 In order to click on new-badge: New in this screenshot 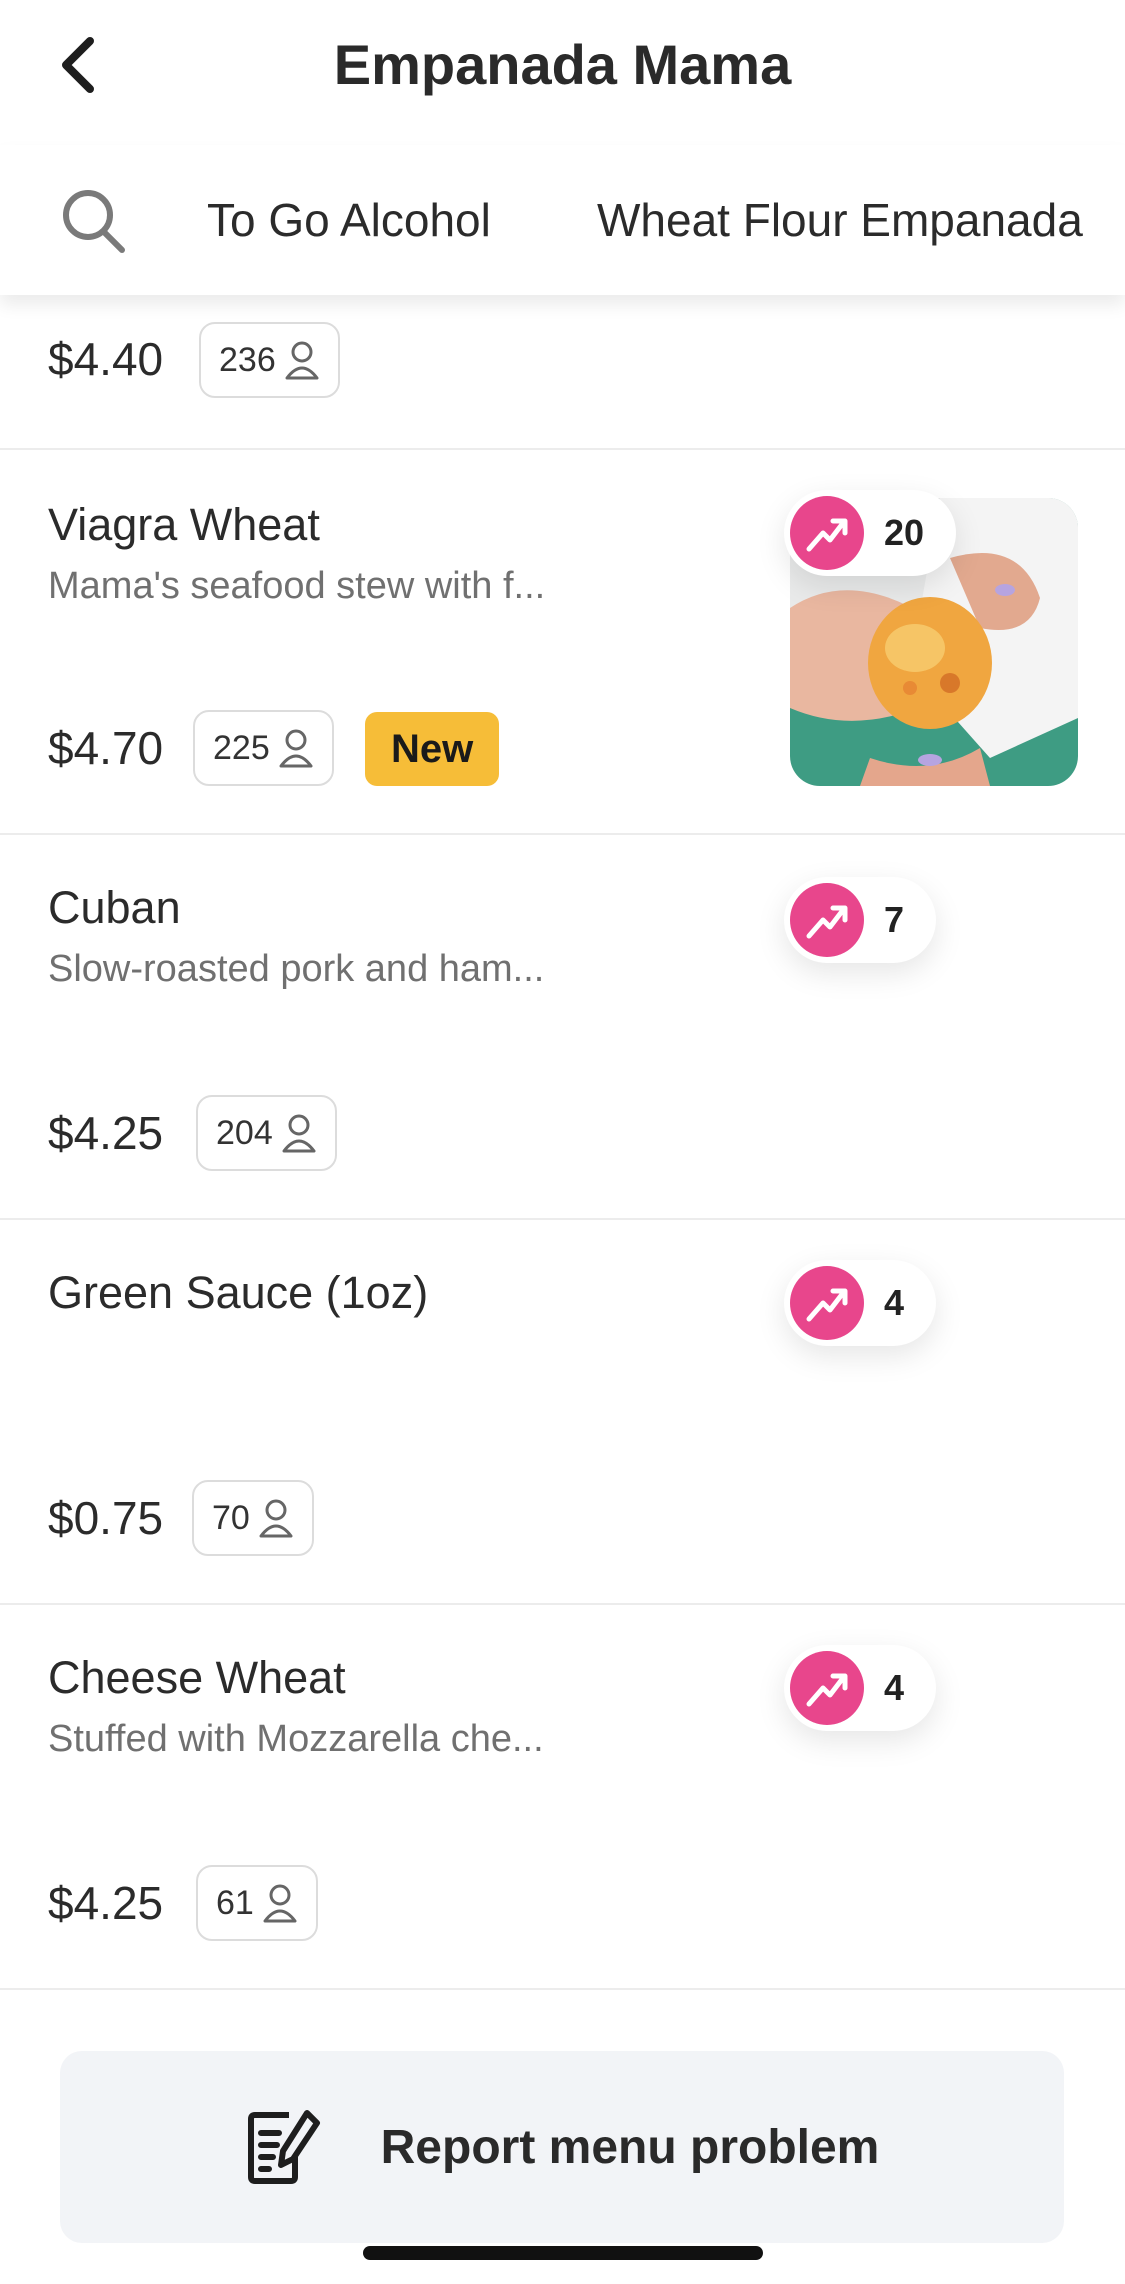, I will do `click(432, 749)`.